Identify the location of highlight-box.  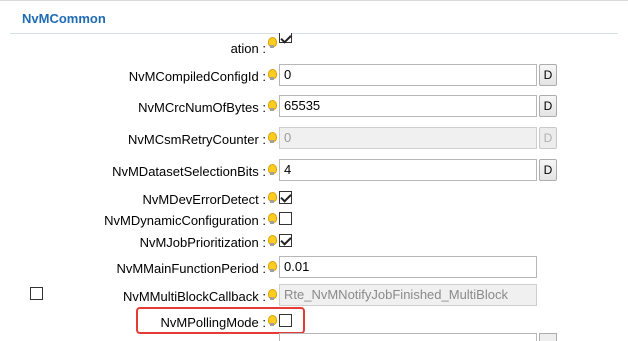
(220, 320).